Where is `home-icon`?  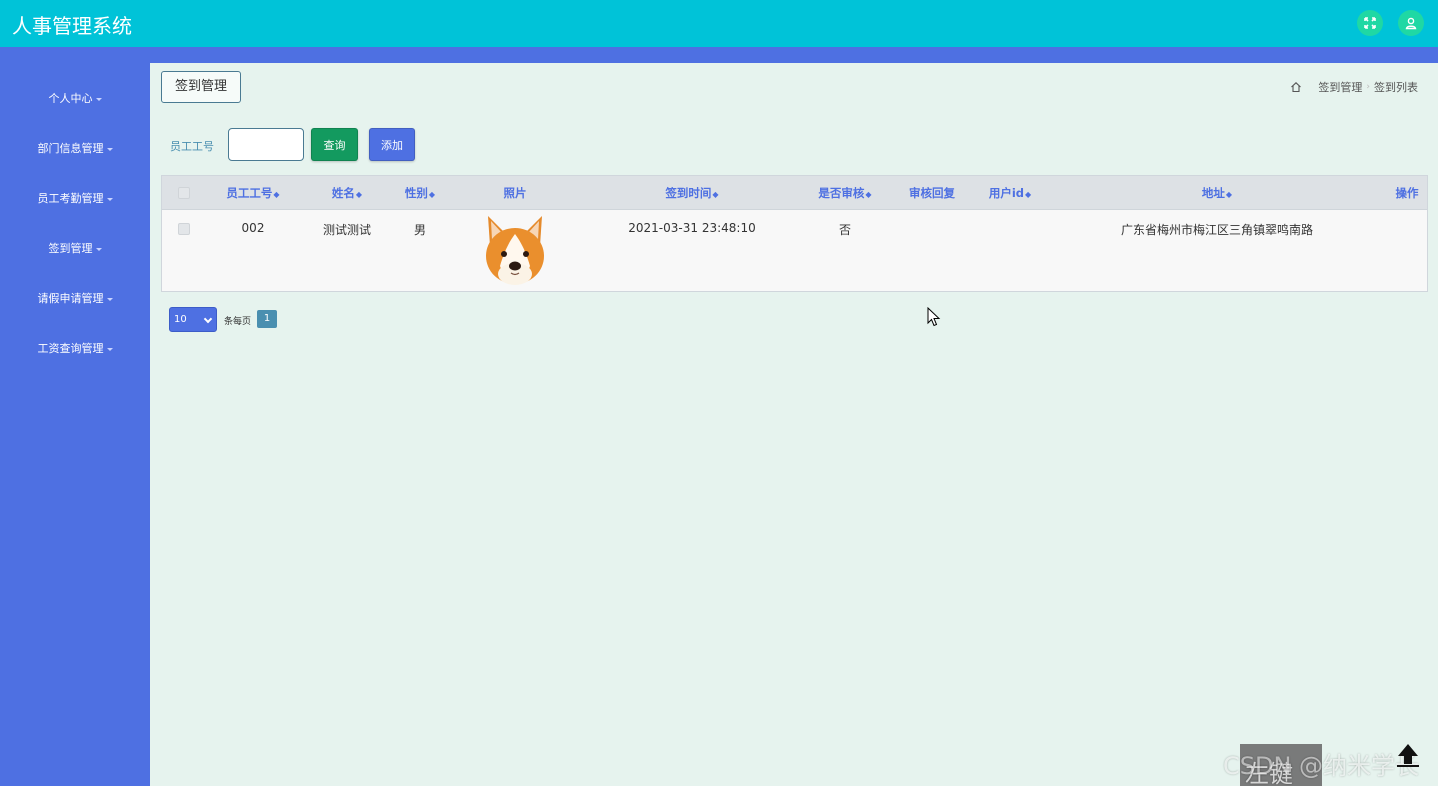
home-icon is located at coordinates (1296, 87).